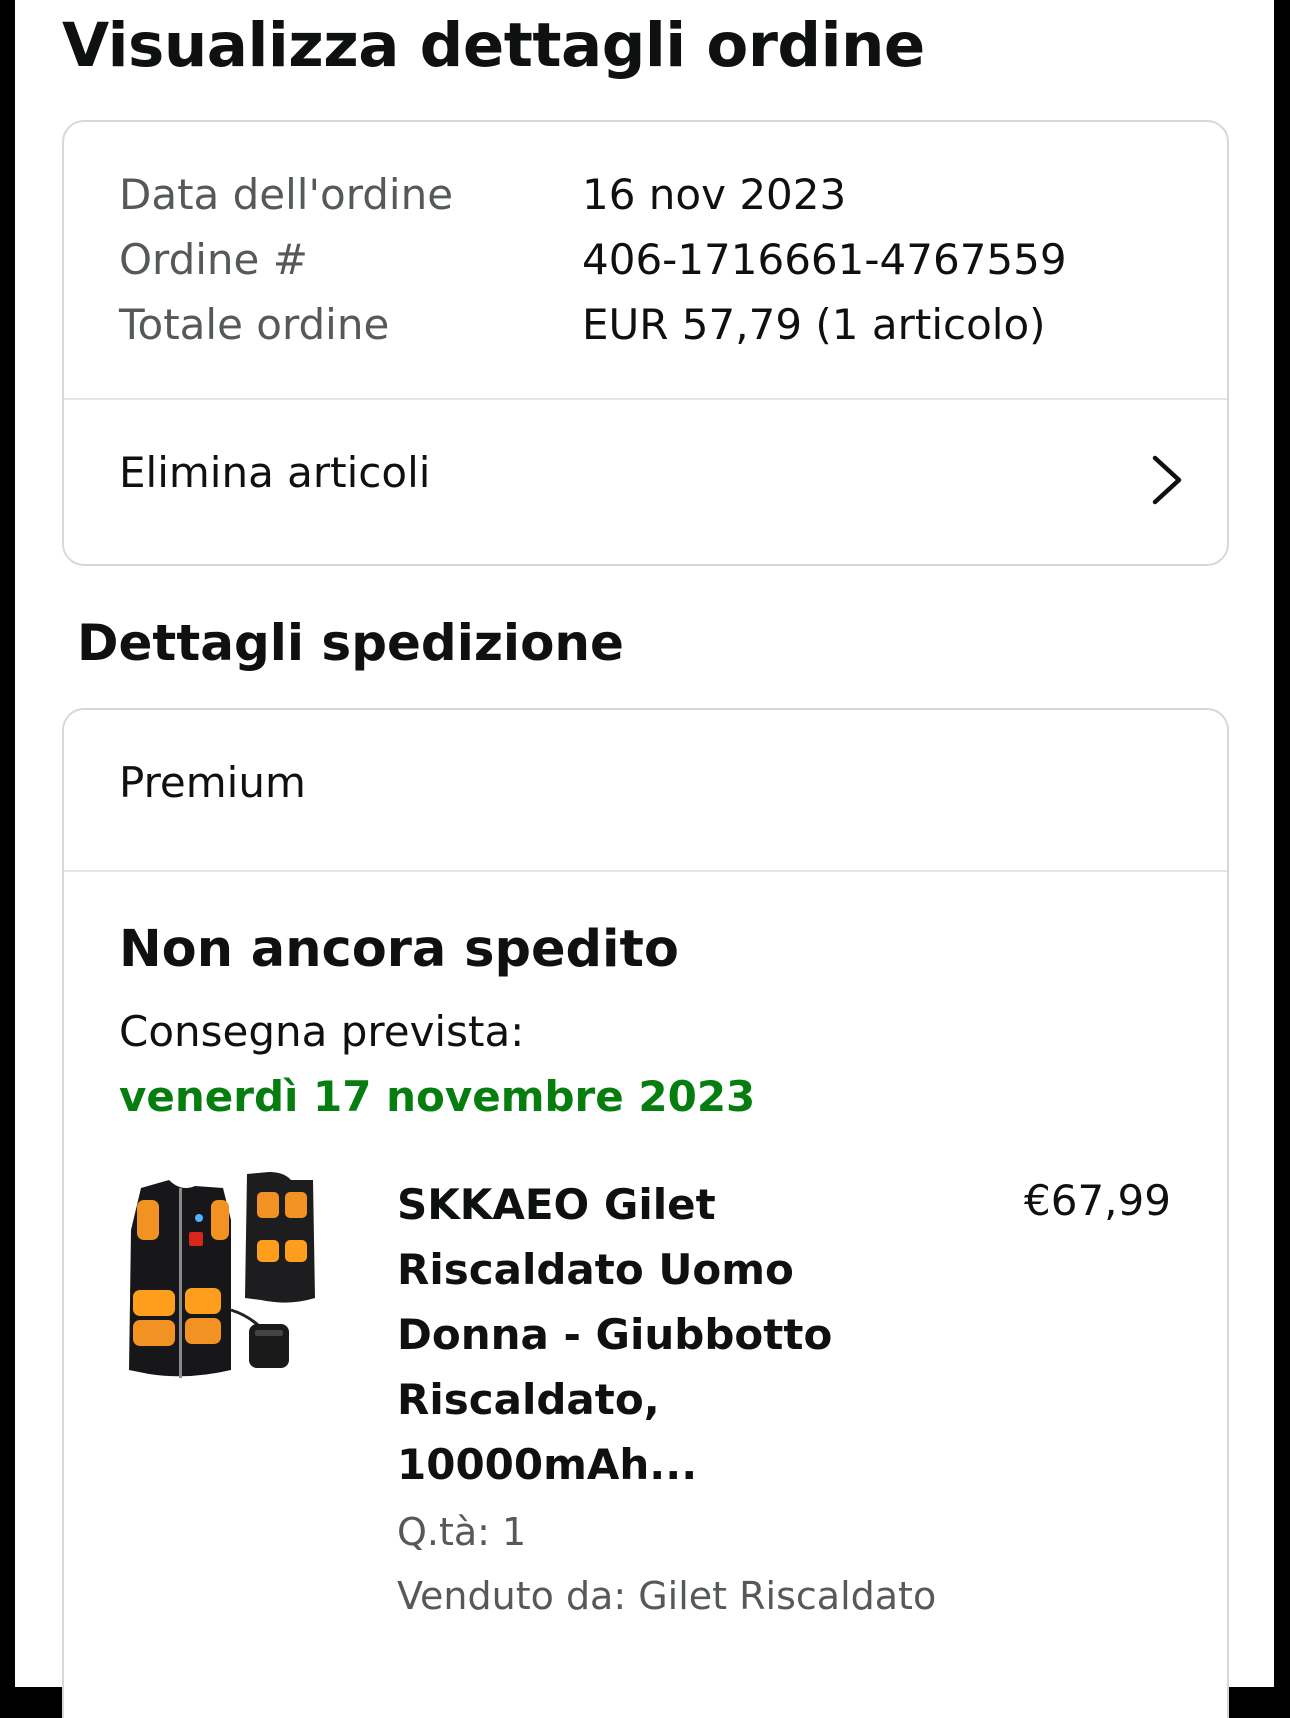 This screenshot has width=1290, height=1718. I want to click on shipment-status: Non ancora spedito, so click(399, 949).